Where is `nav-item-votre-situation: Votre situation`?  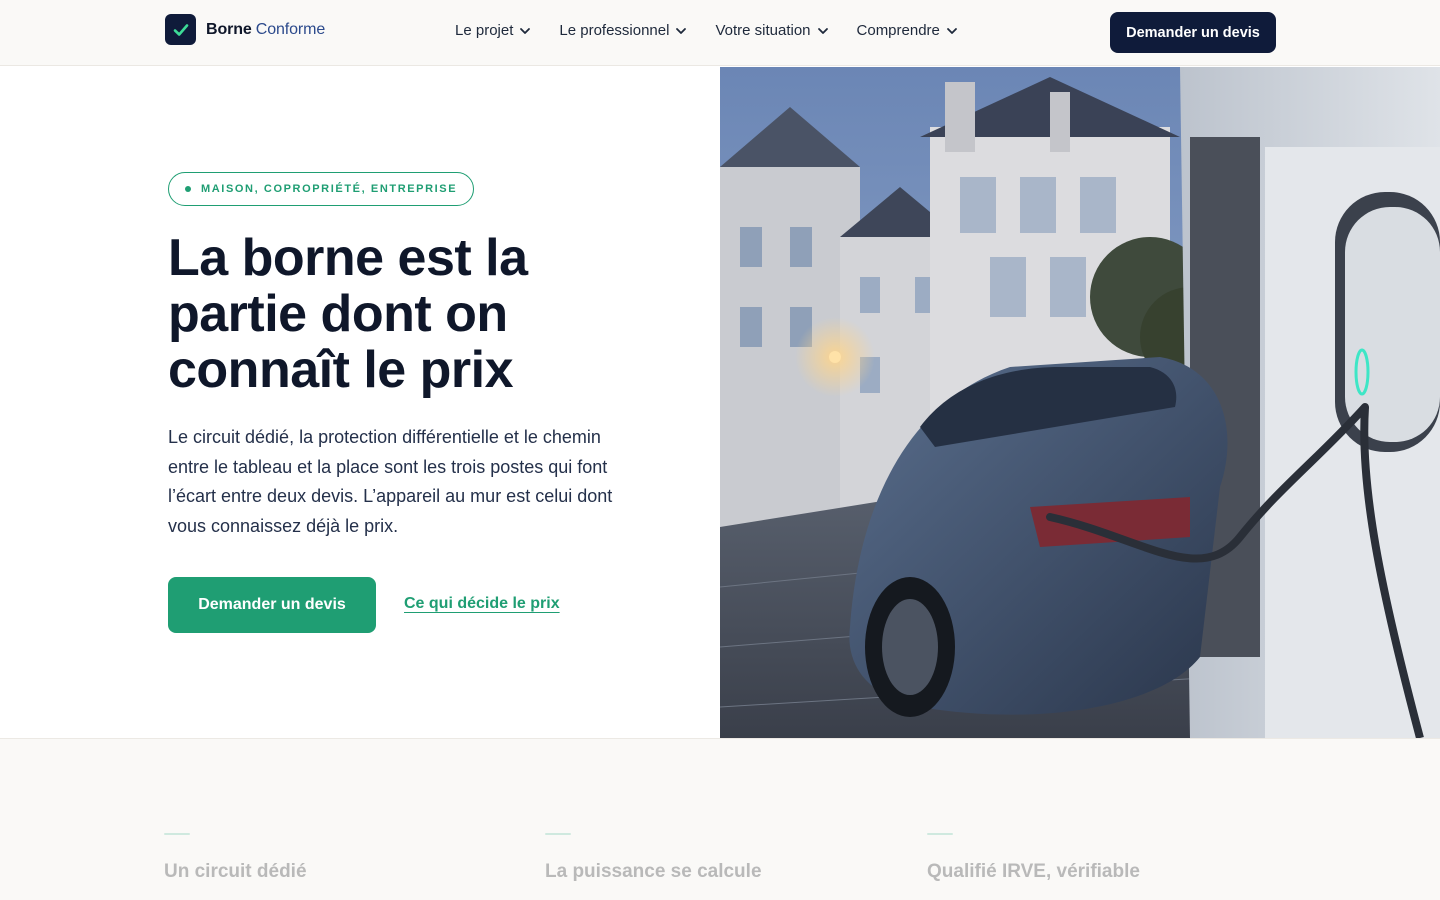 nav-item-votre-situation: Votre situation is located at coordinates (771, 30).